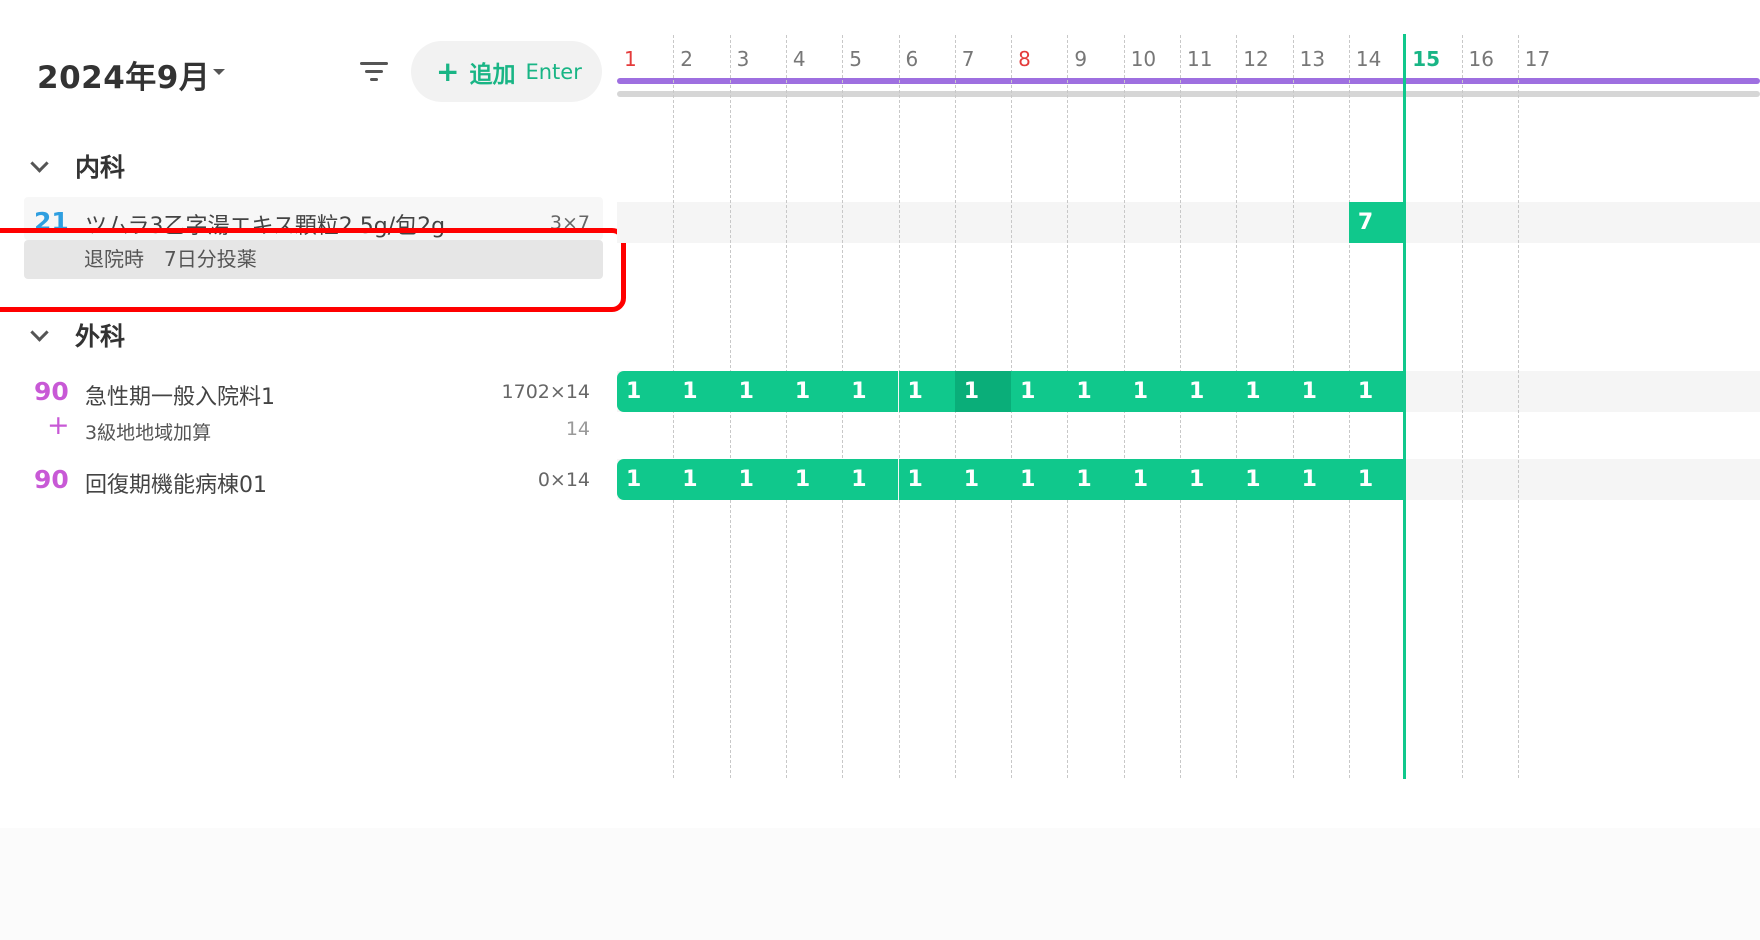 This screenshot has width=1760, height=940. I want to click on day-label: 13, so click(1312, 59).